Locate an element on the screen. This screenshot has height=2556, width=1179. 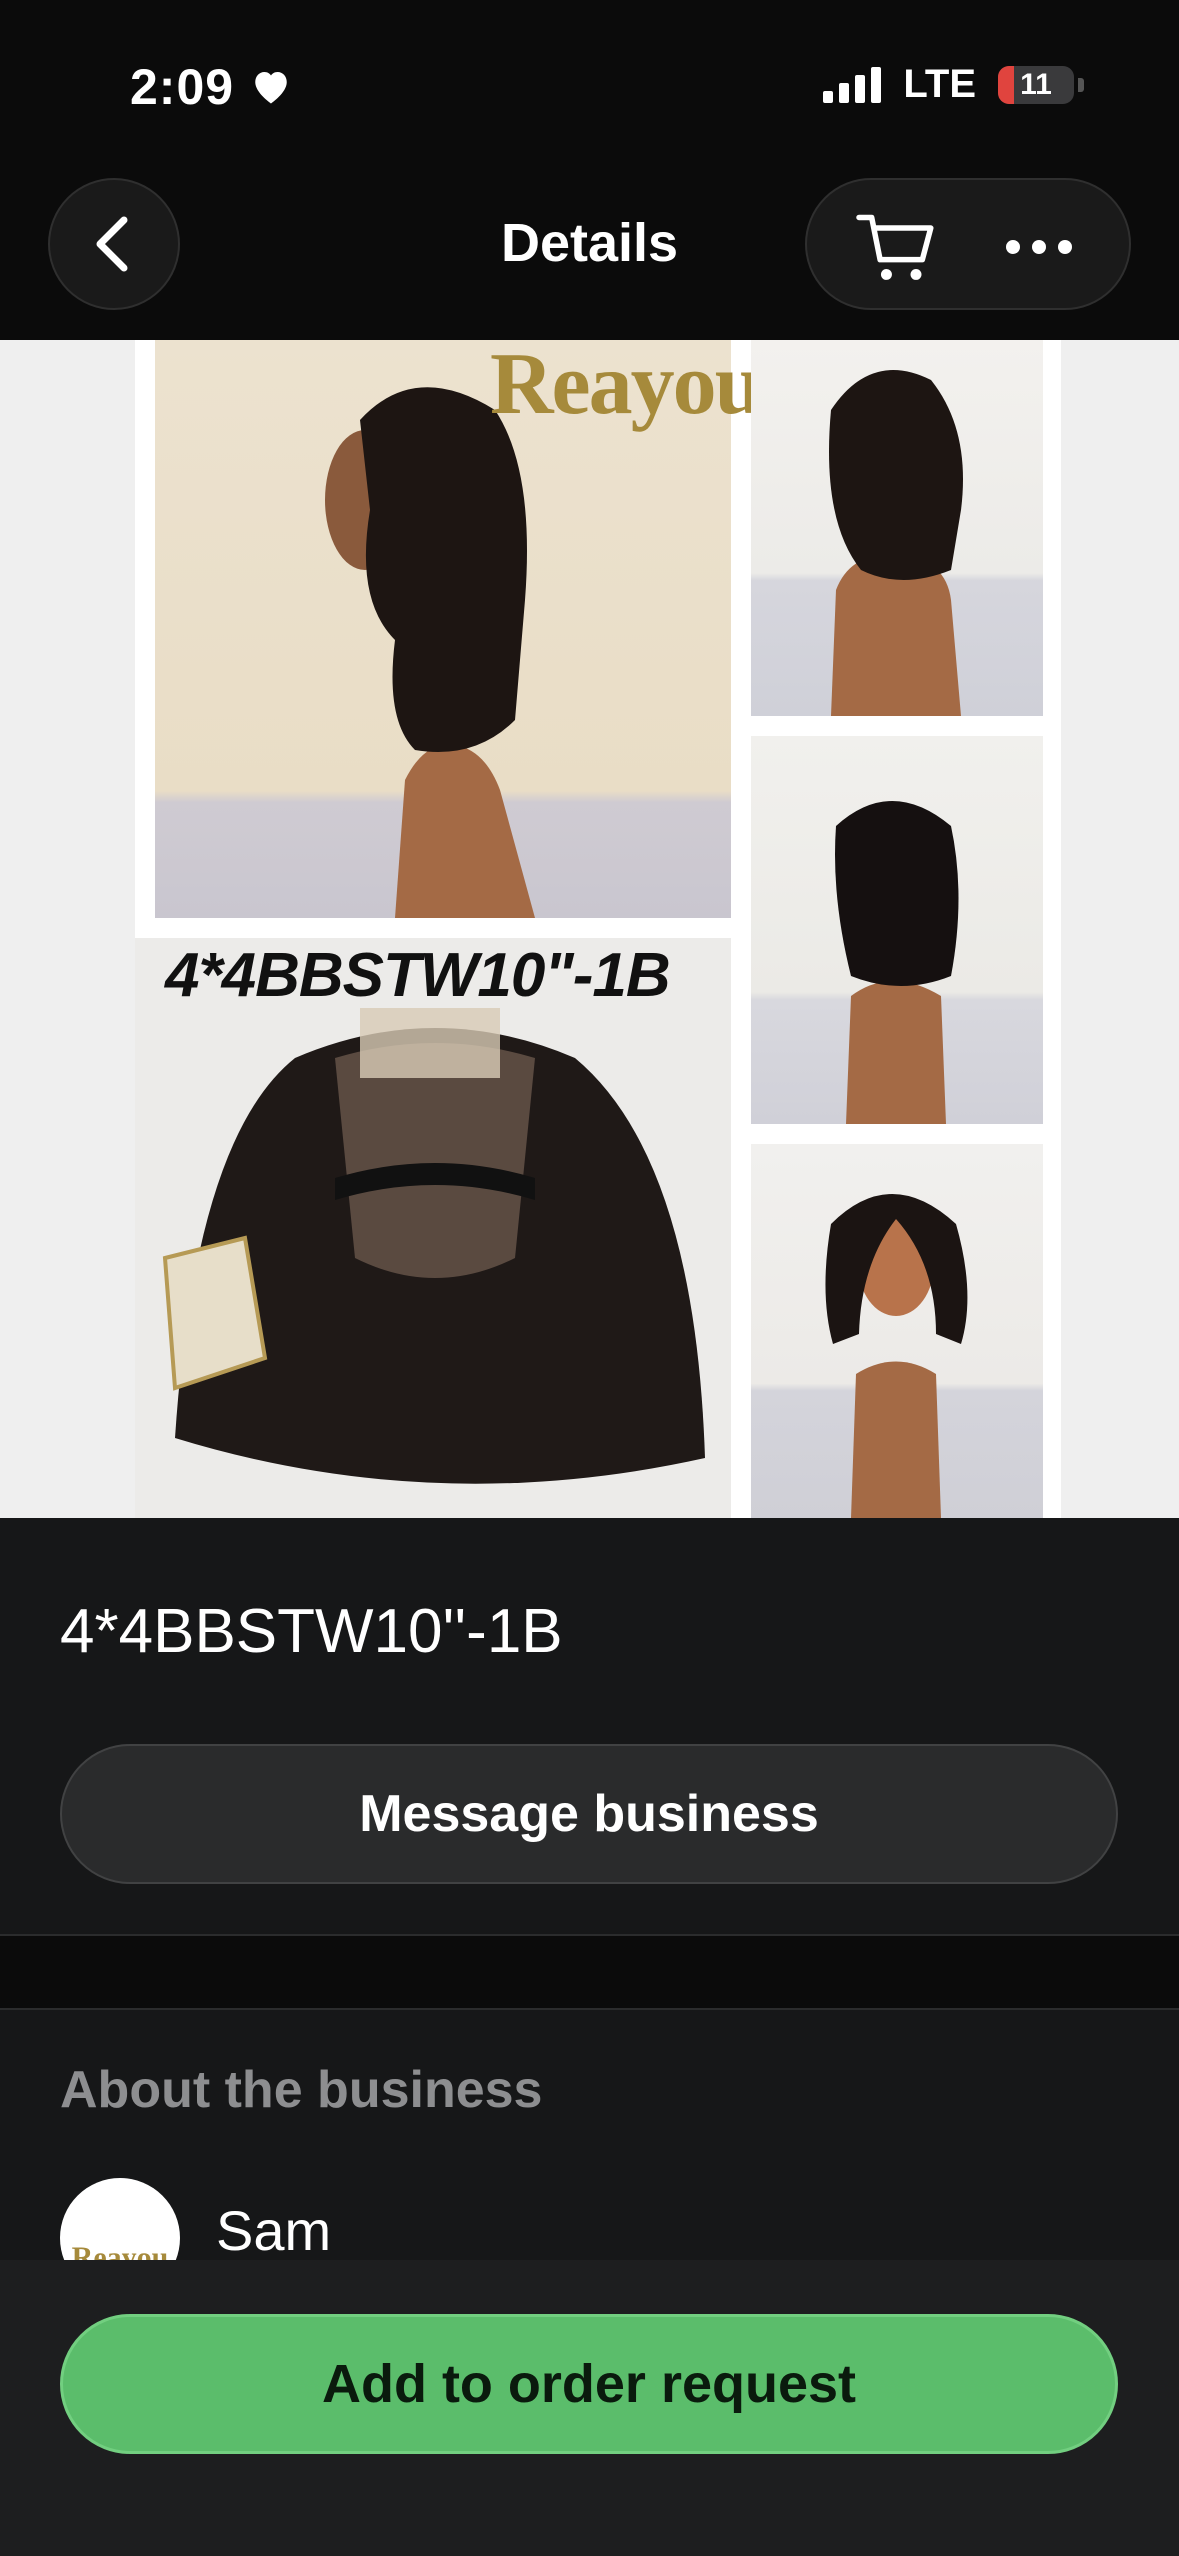
signal-icon is located at coordinates (852, 84).